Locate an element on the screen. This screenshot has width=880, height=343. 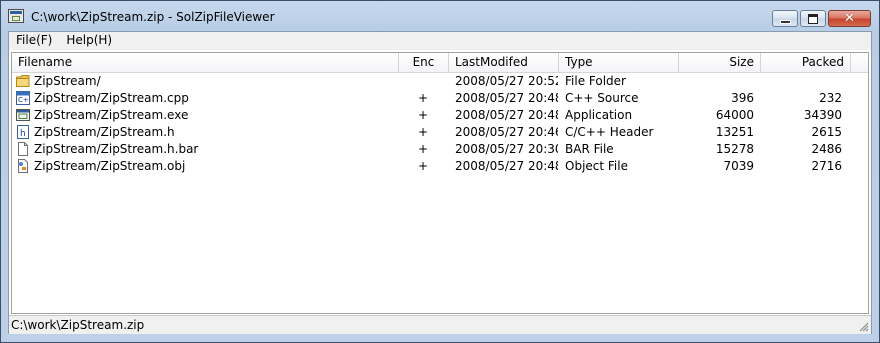
row-size: 7039 is located at coordinates (738, 166).